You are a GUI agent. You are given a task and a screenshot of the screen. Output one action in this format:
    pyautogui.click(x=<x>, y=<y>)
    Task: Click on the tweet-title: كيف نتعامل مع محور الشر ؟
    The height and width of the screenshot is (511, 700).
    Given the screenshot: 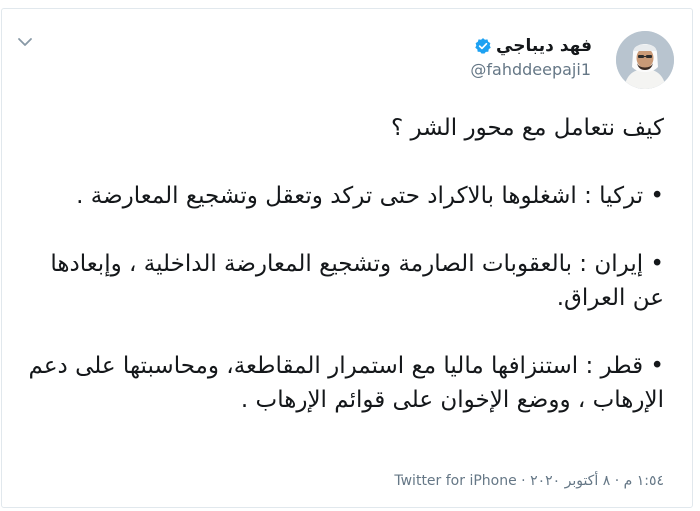 What is the action you would take?
    pyautogui.click(x=527, y=128)
    